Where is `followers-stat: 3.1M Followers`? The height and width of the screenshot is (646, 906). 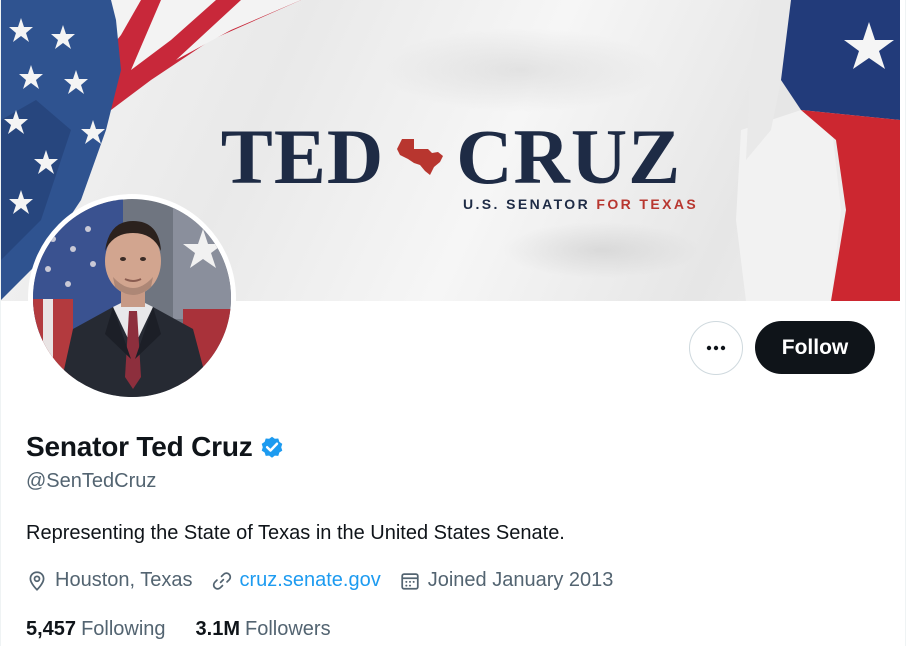 followers-stat: 3.1M Followers is located at coordinates (263, 629).